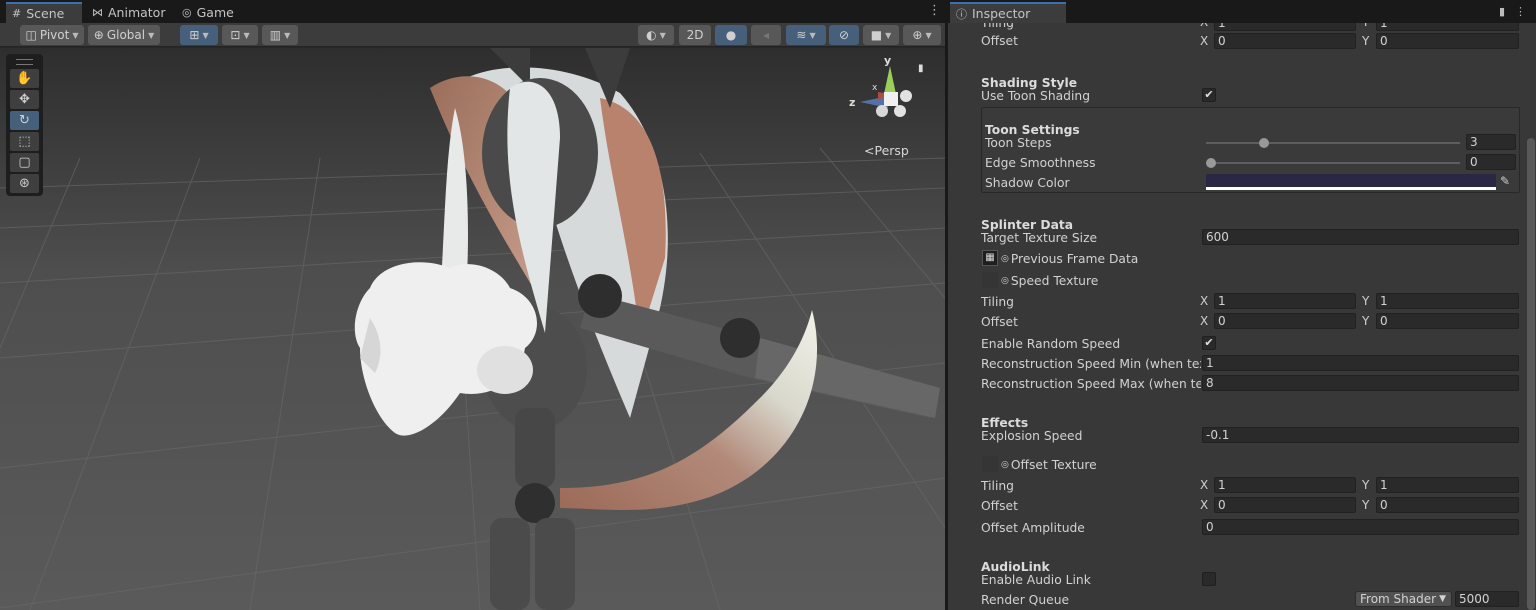 This screenshot has height=610, width=1536. I want to click on hand-tool-icon: ✋, so click(24, 78).